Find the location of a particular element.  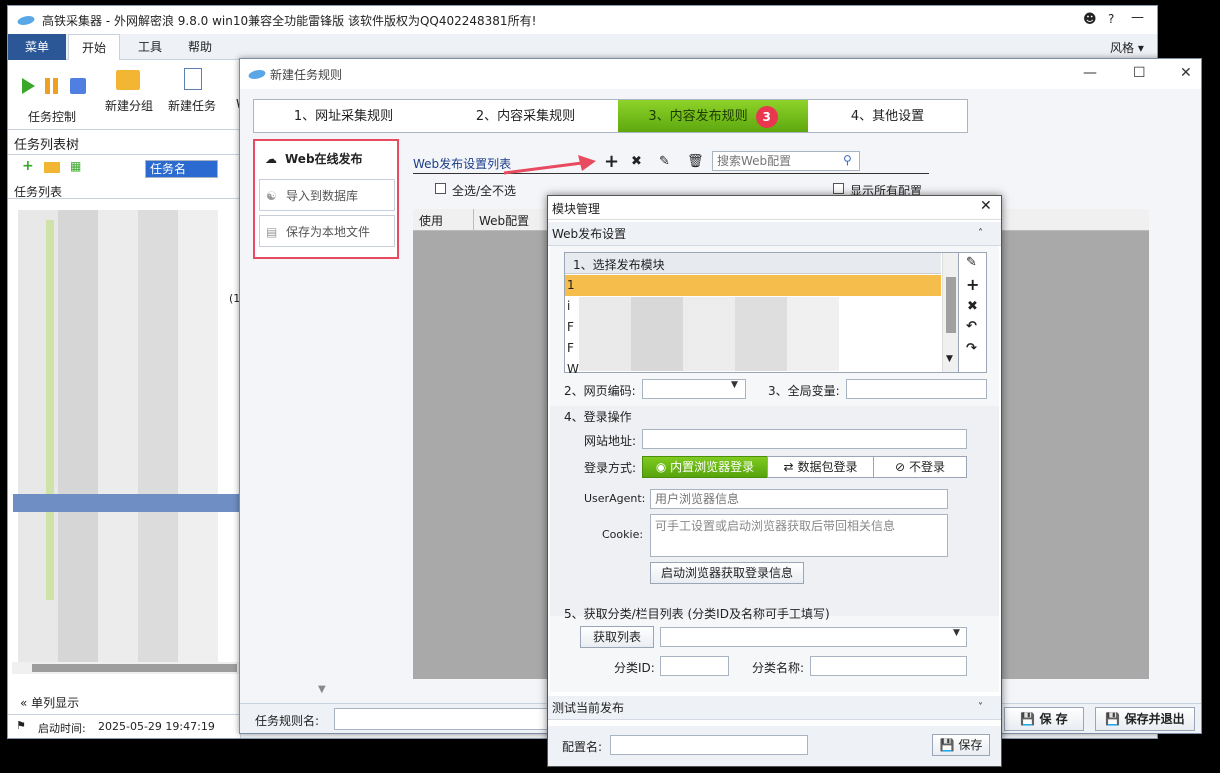

delete-config-icon: ✖ is located at coordinates (636, 161).